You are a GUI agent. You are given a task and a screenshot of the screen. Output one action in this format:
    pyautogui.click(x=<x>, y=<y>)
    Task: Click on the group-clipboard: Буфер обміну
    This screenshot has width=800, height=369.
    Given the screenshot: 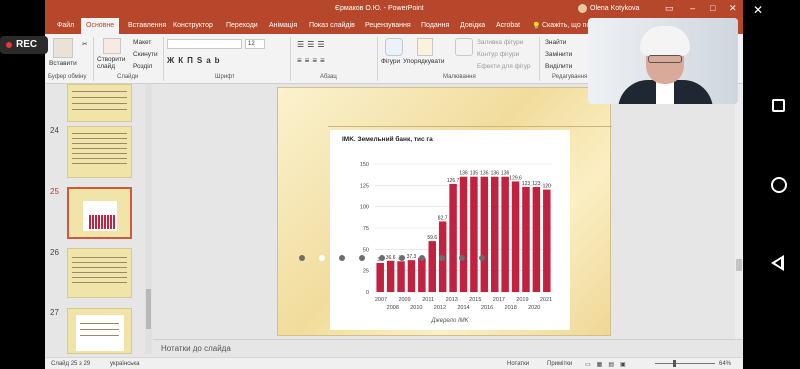 What is the action you would take?
    pyautogui.click(x=67, y=77)
    